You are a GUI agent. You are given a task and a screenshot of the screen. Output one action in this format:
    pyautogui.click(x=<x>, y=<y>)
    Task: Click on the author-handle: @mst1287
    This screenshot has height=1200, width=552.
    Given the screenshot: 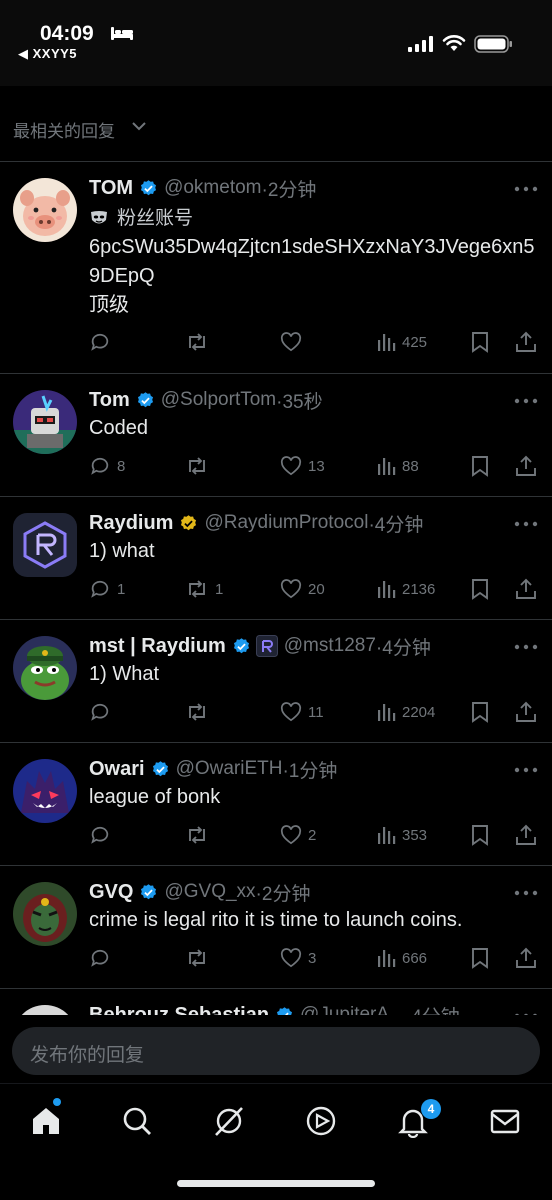 What is the action you would take?
    pyautogui.click(x=330, y=646)
    